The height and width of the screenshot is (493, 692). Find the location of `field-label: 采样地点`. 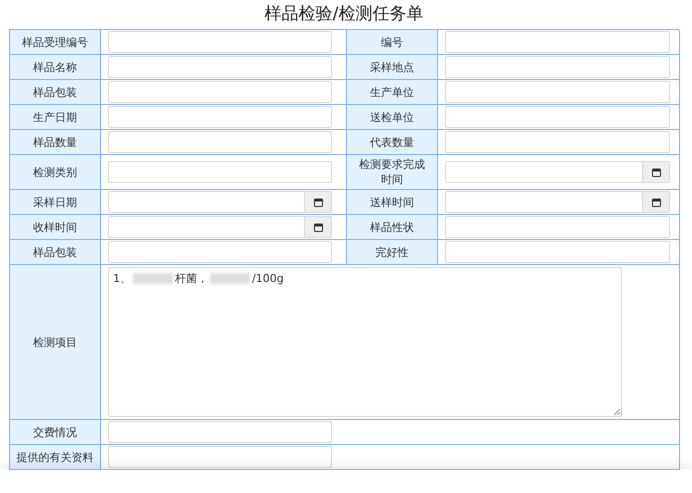

field-label: 采样地点 is located at coordinates (392, 67).